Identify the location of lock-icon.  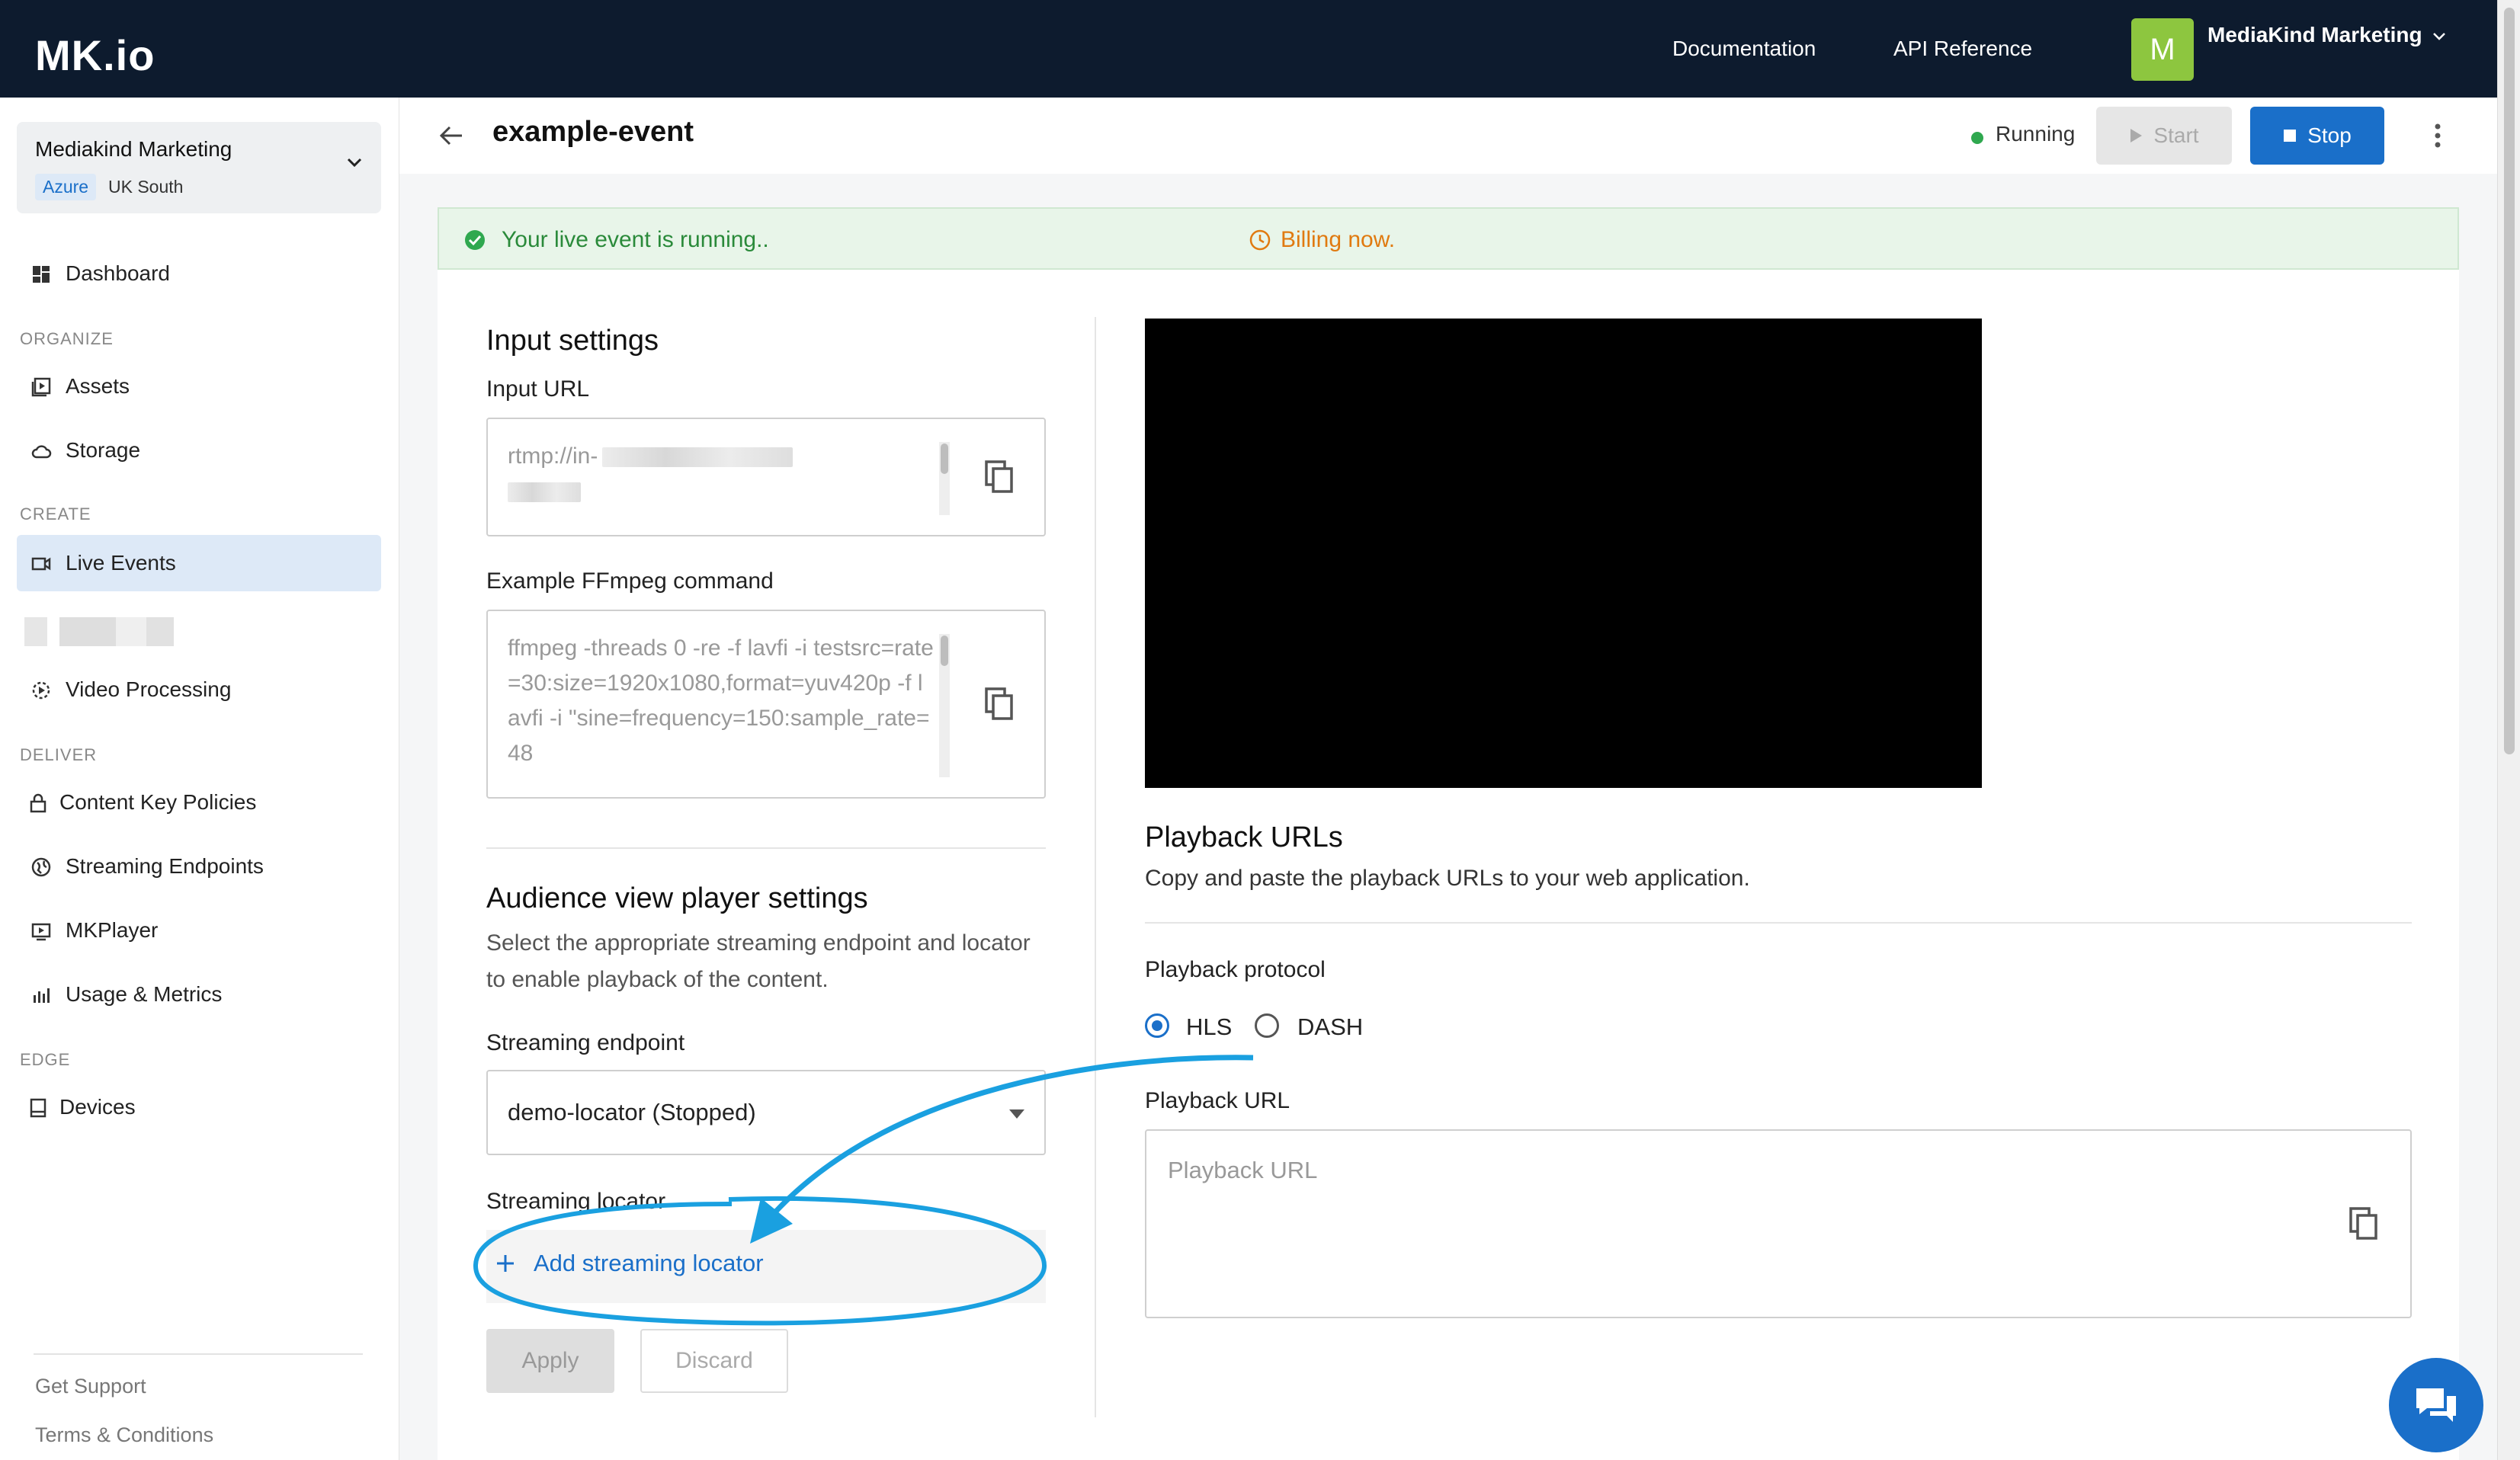
(38, 803).